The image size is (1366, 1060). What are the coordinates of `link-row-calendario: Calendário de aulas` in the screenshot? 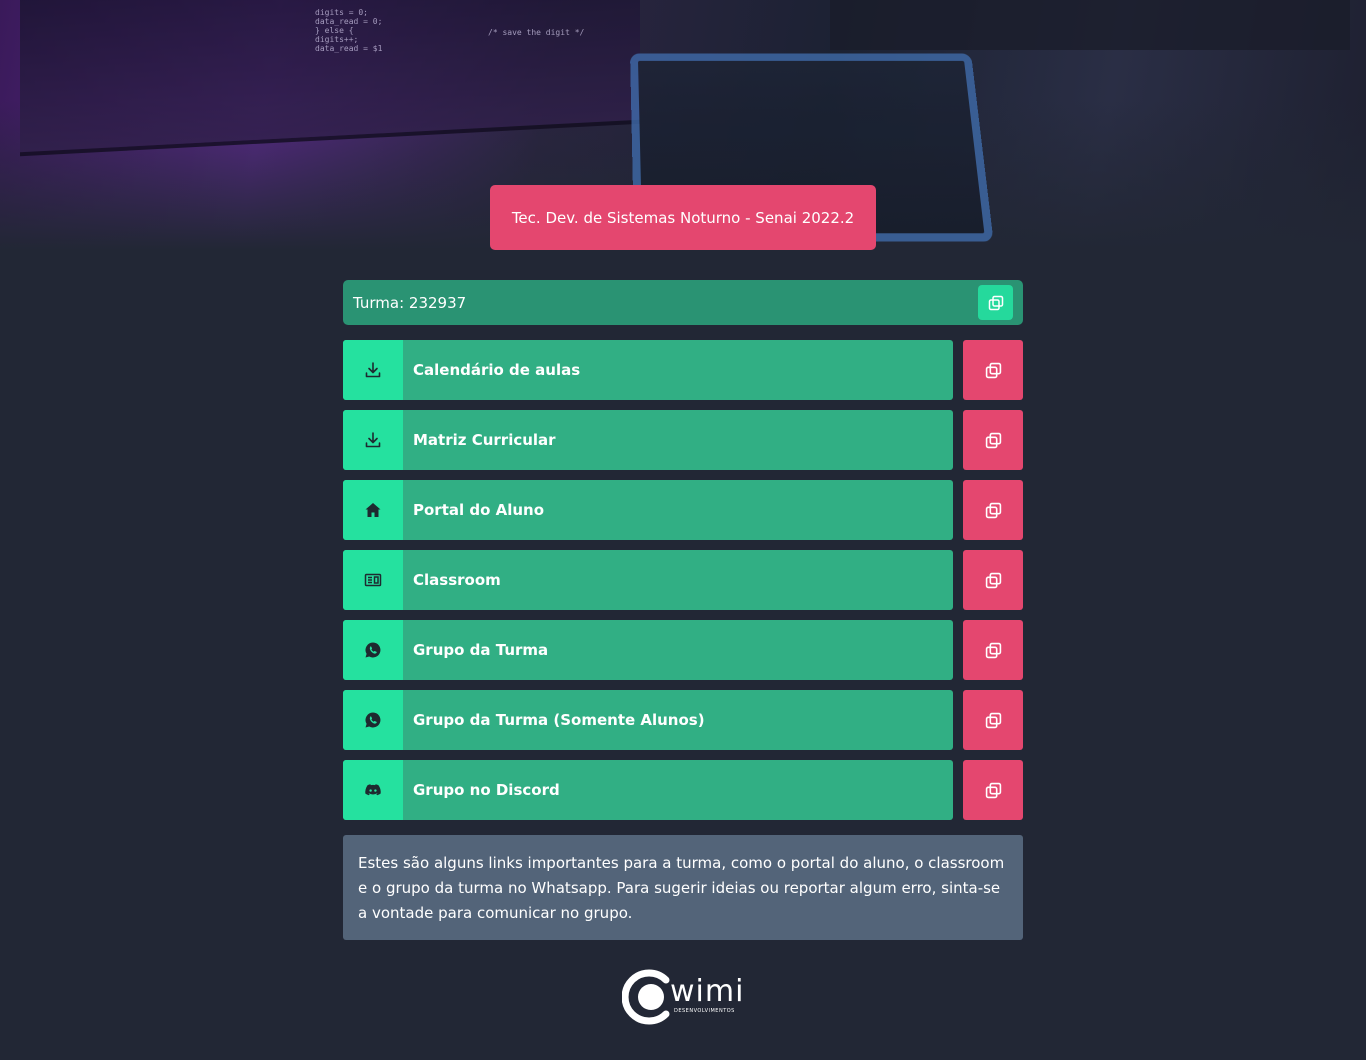 It's located at (683, 370).